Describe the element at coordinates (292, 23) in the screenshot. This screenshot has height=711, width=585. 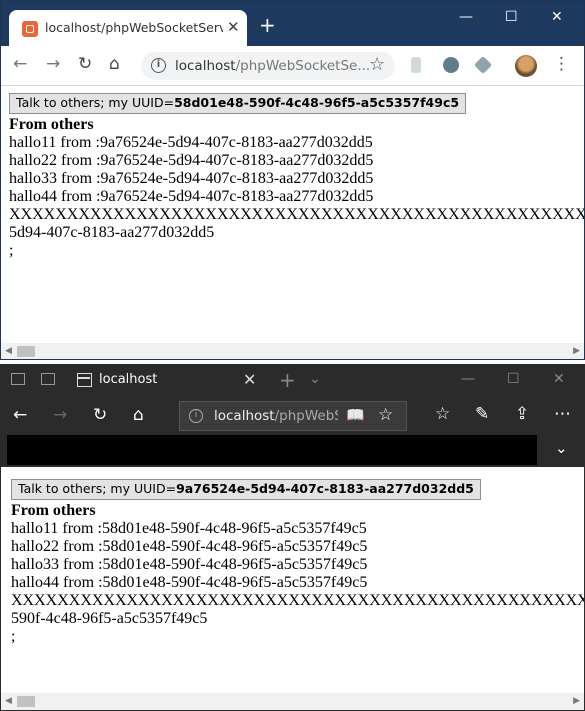
I see `chrome-titlebar: localhost/phpWebSocketServer/\ ✕ + — ☐ ✕` at that location.